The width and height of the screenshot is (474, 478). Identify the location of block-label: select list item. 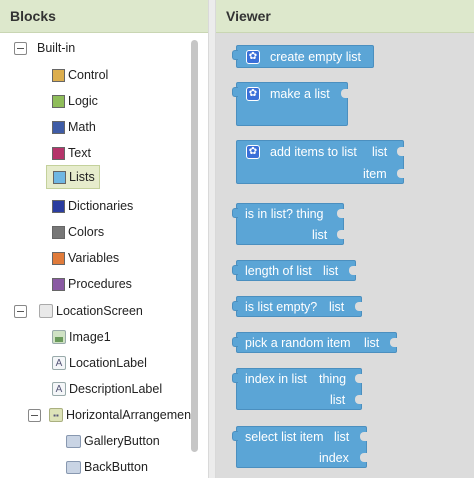
(284, 437).